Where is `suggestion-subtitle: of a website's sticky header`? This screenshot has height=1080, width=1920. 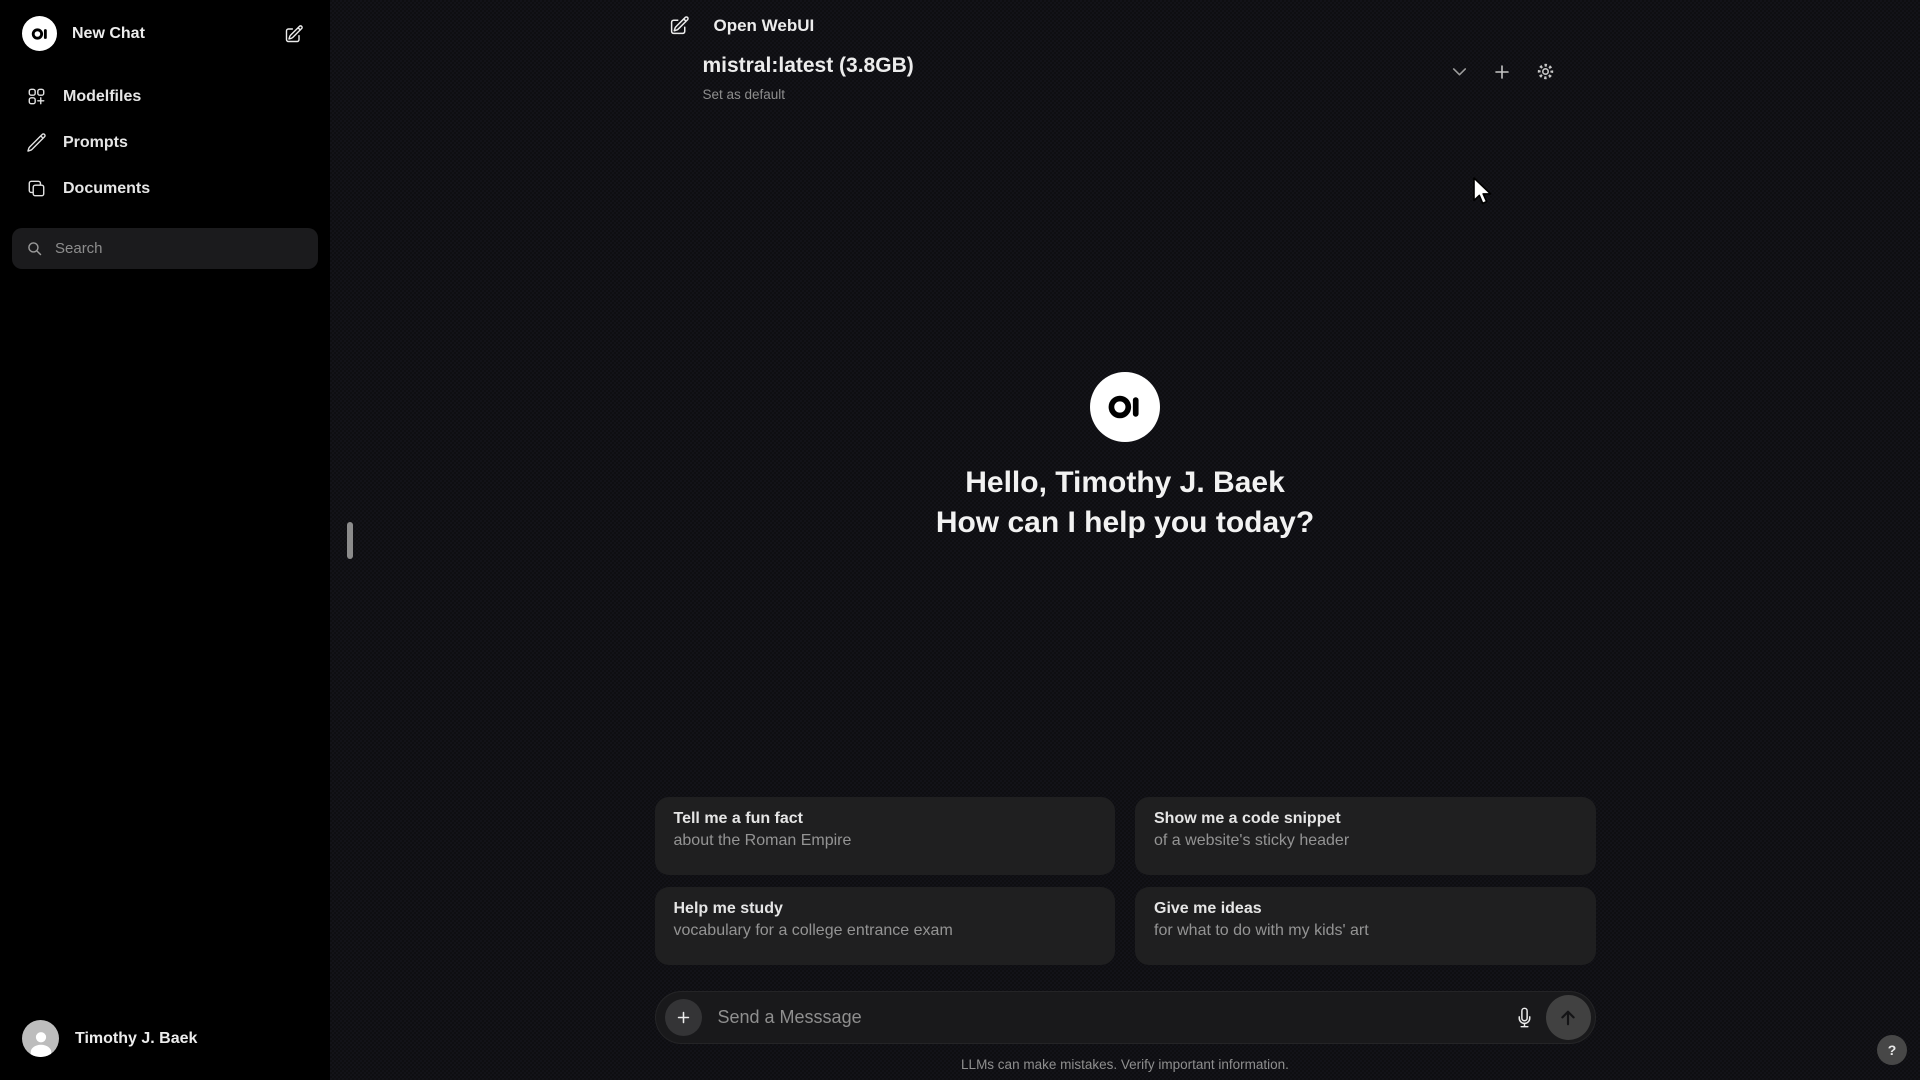 suggestion-subtitle: of a website's sticky header is located at coordinates (1252, 840).